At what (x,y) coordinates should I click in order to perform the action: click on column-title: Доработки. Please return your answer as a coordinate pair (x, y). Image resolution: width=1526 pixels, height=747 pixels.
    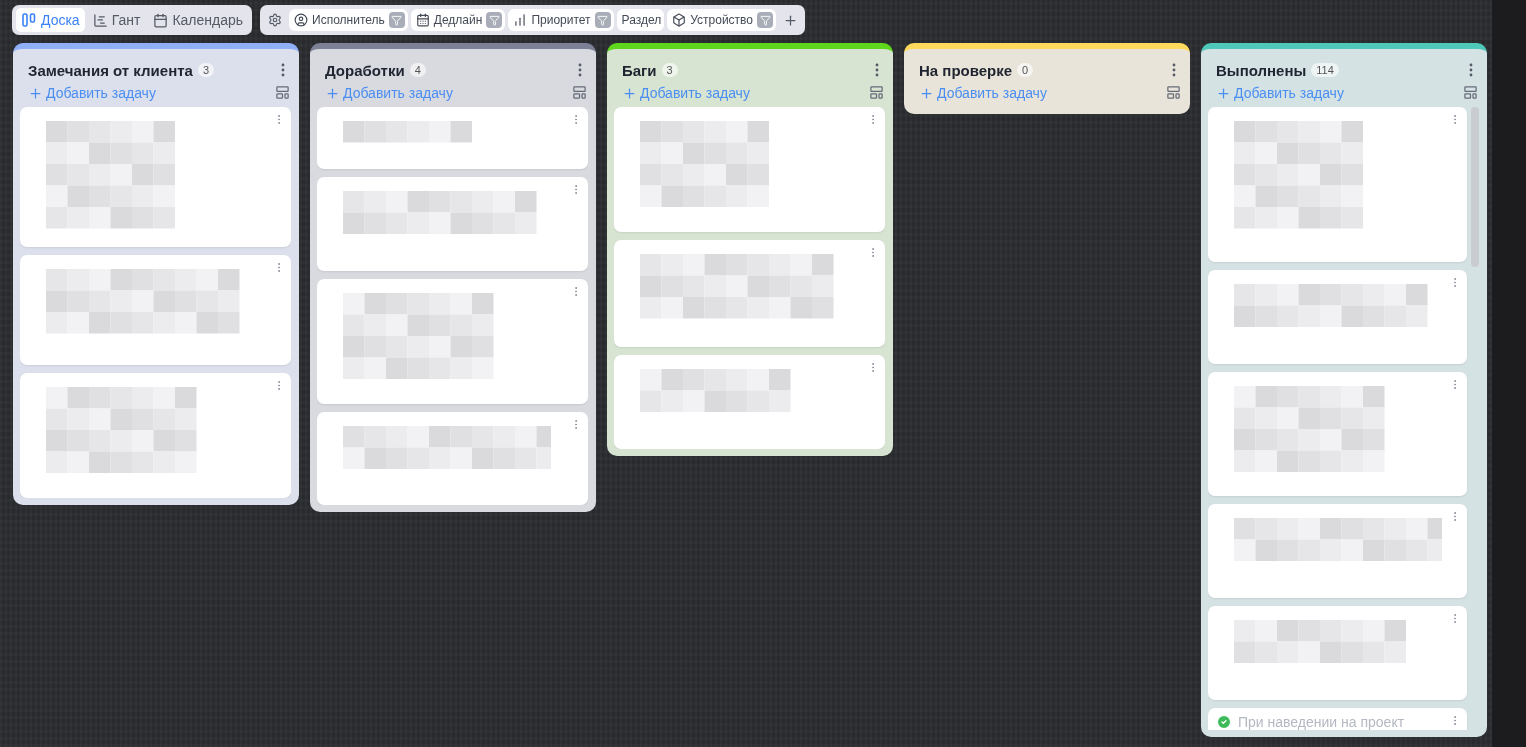
    Looking at the image, I should click on (365, 70).